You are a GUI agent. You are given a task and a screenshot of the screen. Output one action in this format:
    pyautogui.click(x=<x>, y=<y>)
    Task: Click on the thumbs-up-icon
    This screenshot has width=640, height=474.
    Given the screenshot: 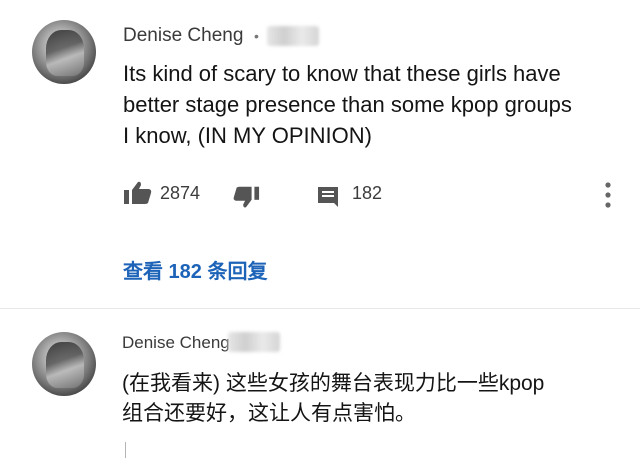 What is the action you would take?
    pyautogui.click(x=138, y=193)
    